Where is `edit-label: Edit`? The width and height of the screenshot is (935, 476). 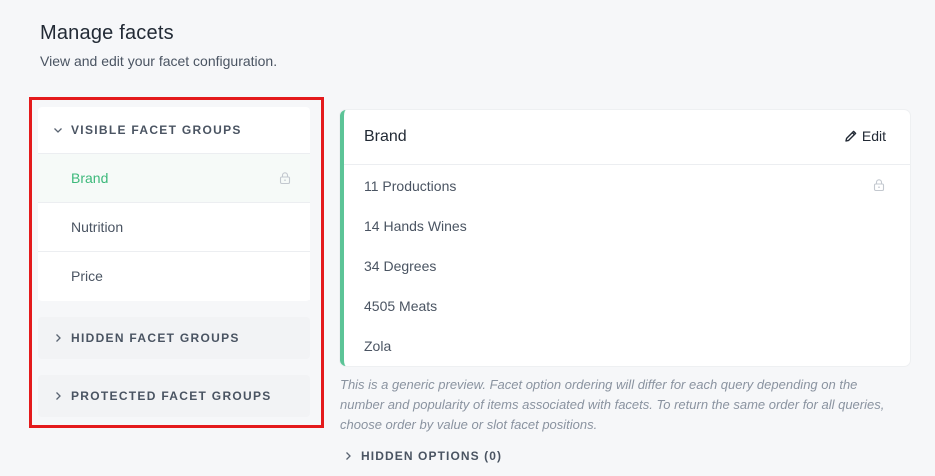 edit-label: Edit is located at coordinates (873, 136).